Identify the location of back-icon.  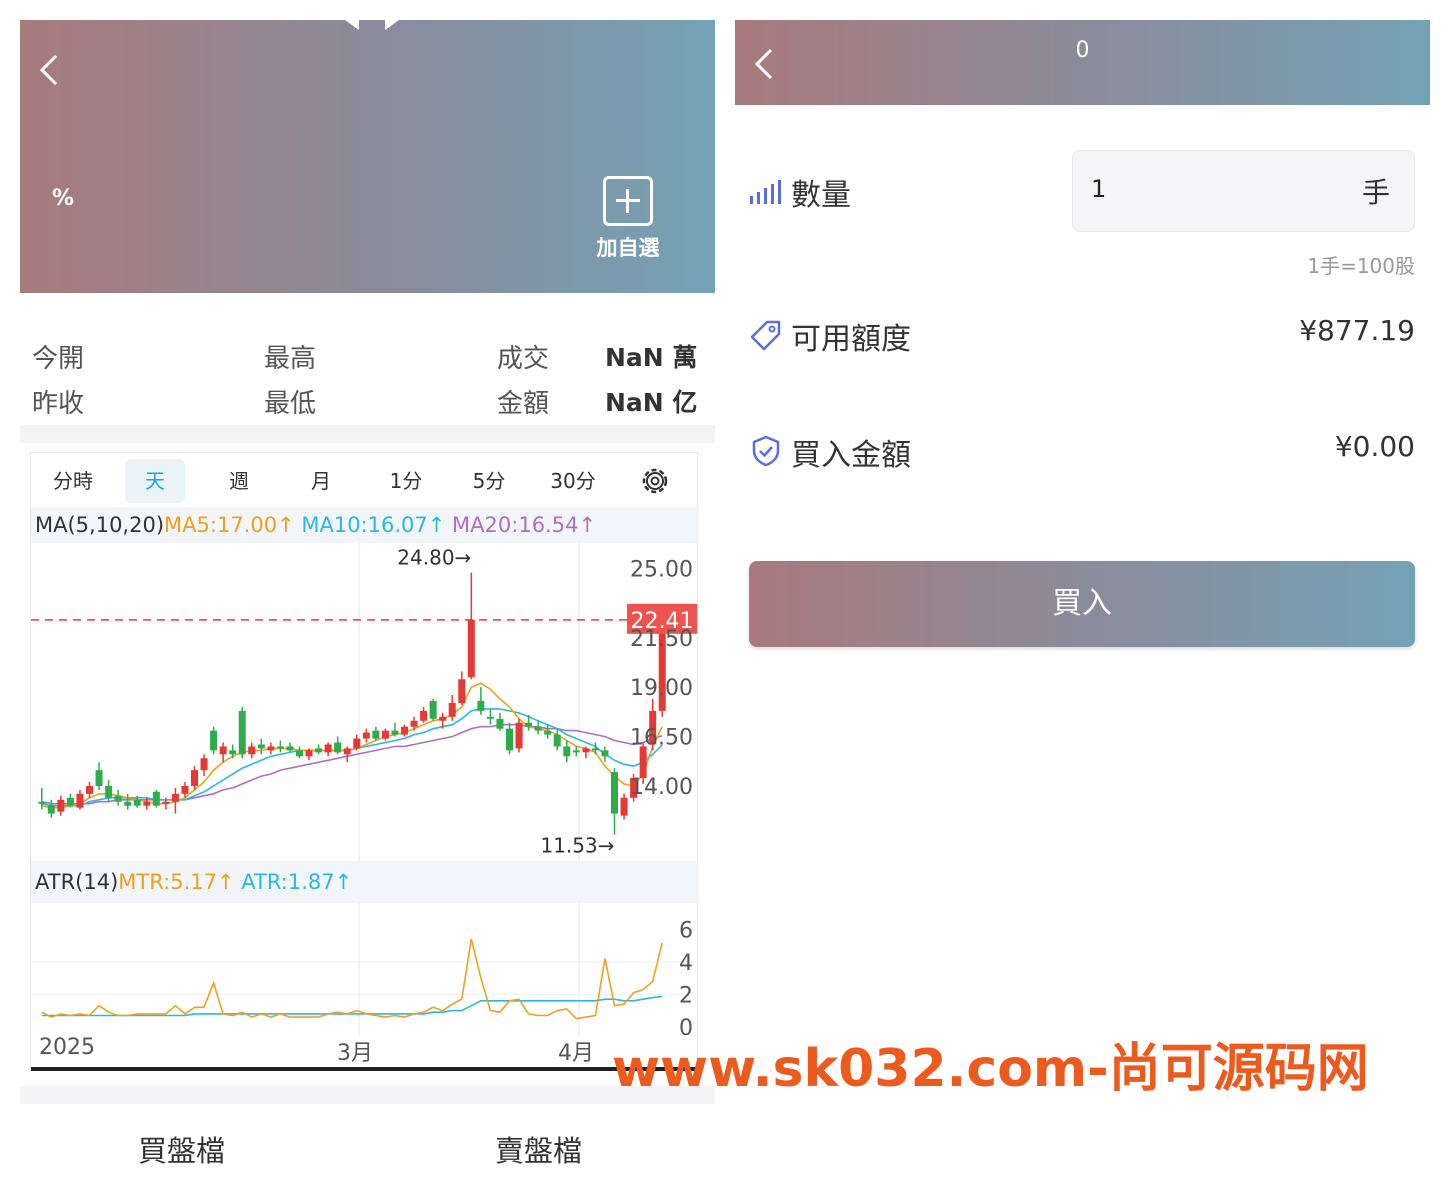
(51, 70).